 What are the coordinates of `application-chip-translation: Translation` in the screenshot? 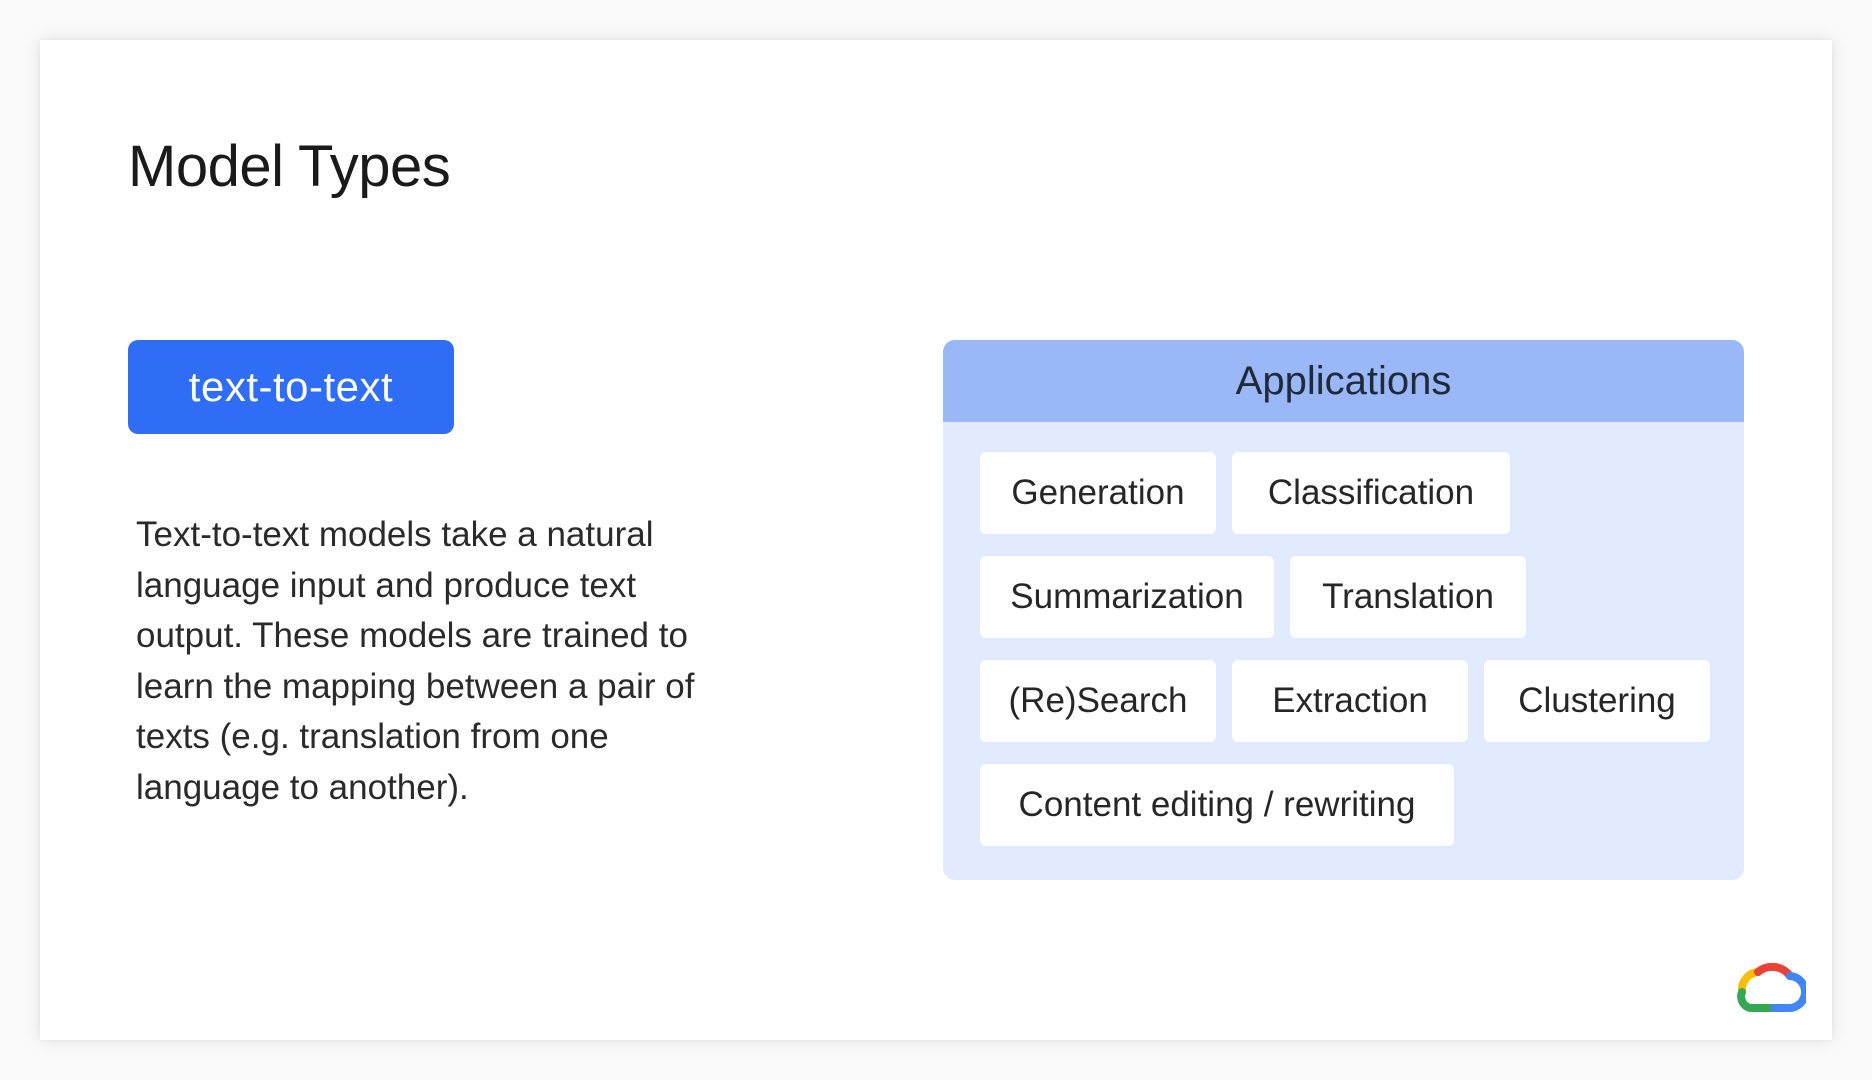 It's located at (1408, 597).